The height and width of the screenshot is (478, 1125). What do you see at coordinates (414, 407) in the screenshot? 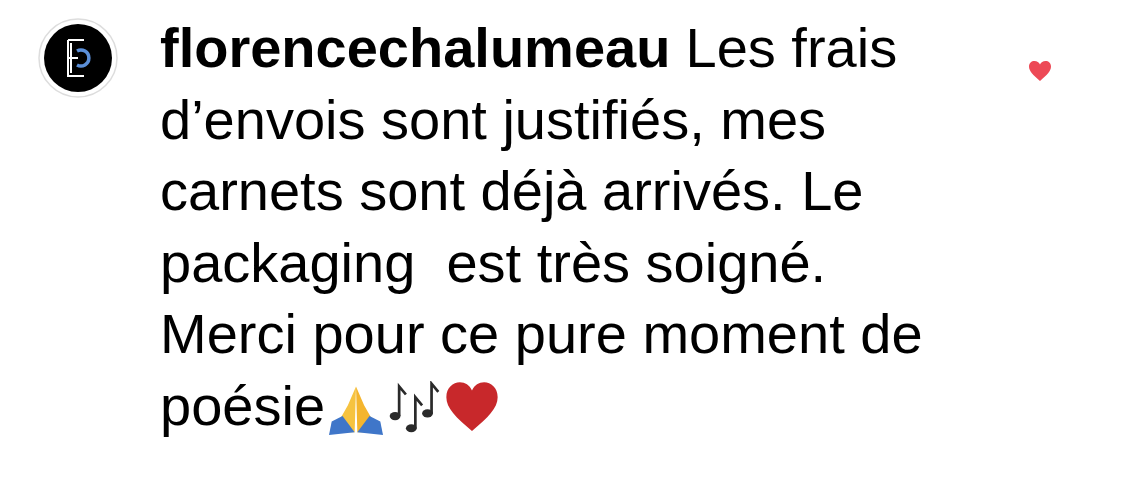
I see `music-notes-icon` at bounding box center [414, 407].